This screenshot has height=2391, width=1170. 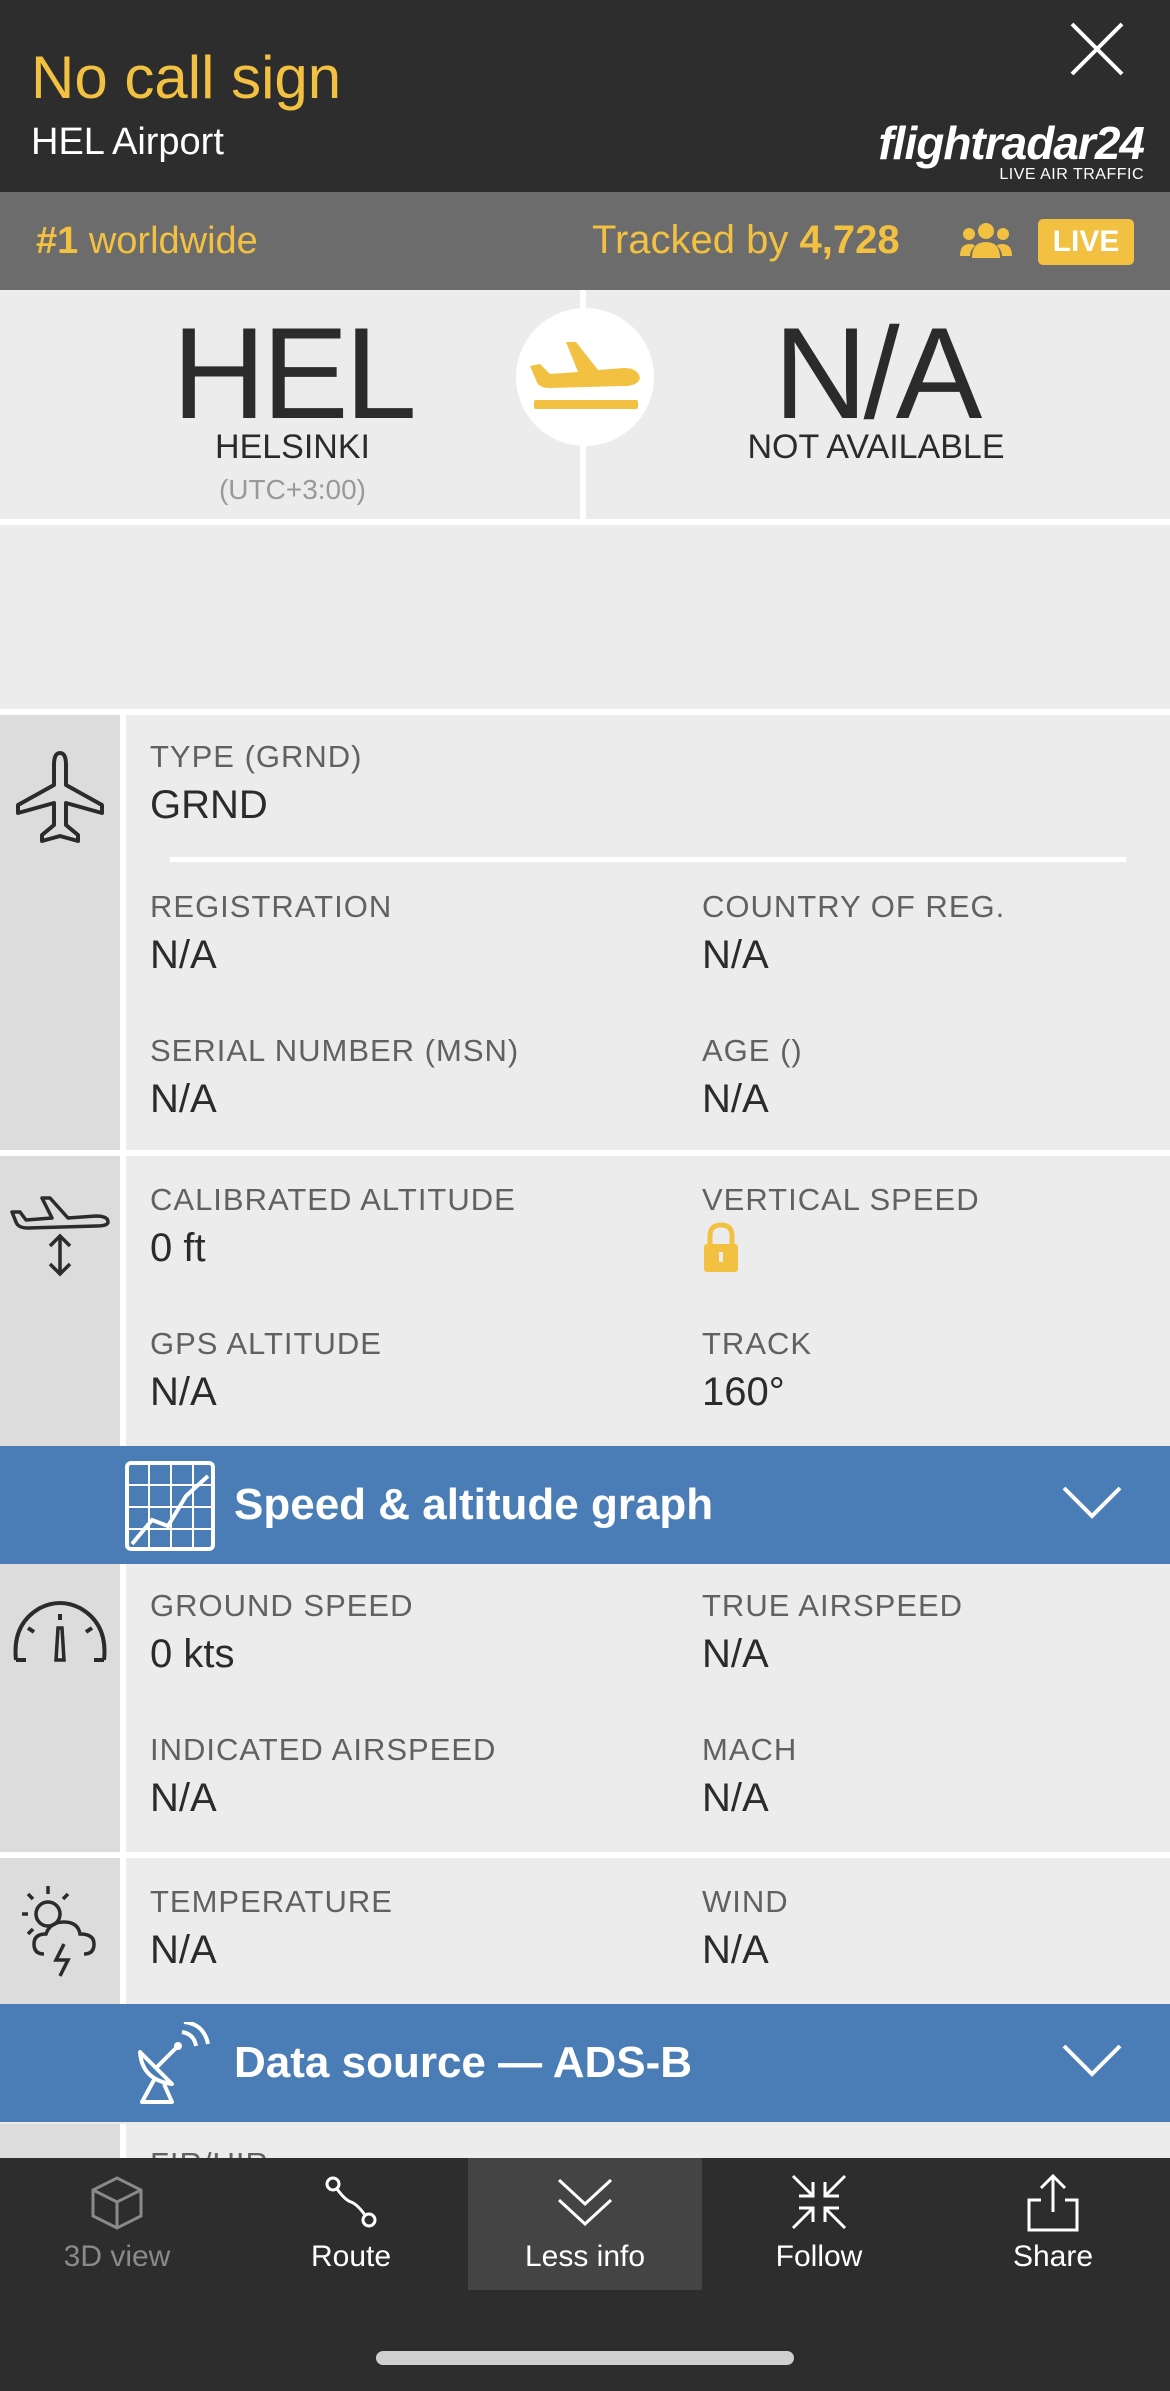 I want to click on follow-icon, so click(x=819, y=2202).